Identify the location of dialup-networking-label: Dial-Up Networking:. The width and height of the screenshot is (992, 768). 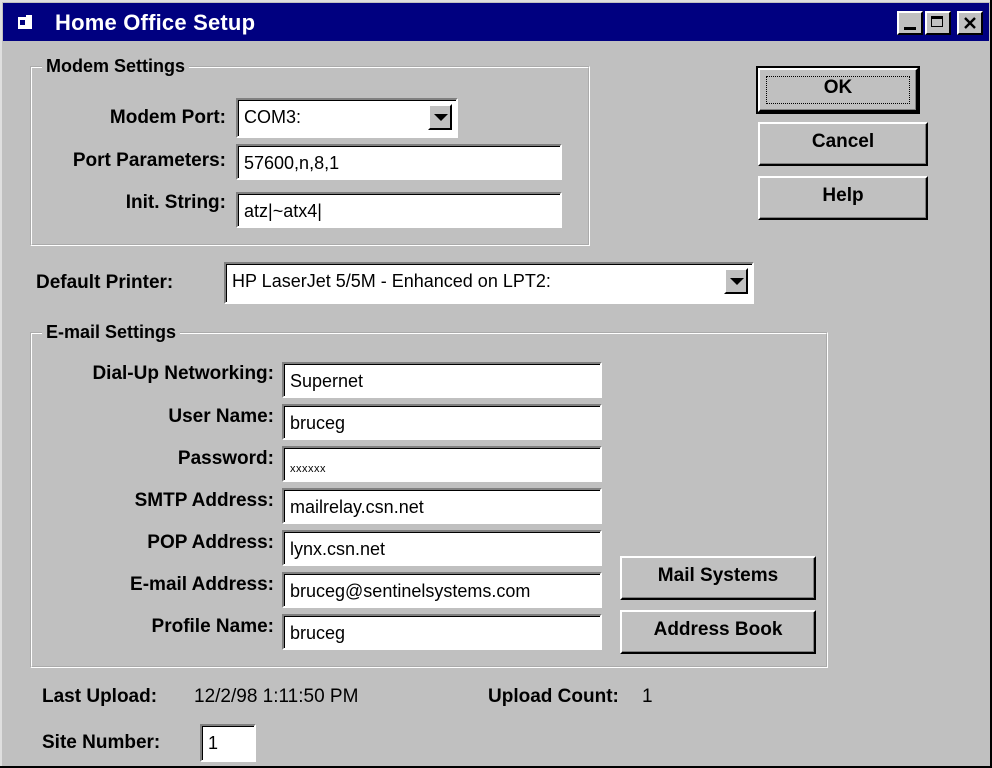
(183, 373).